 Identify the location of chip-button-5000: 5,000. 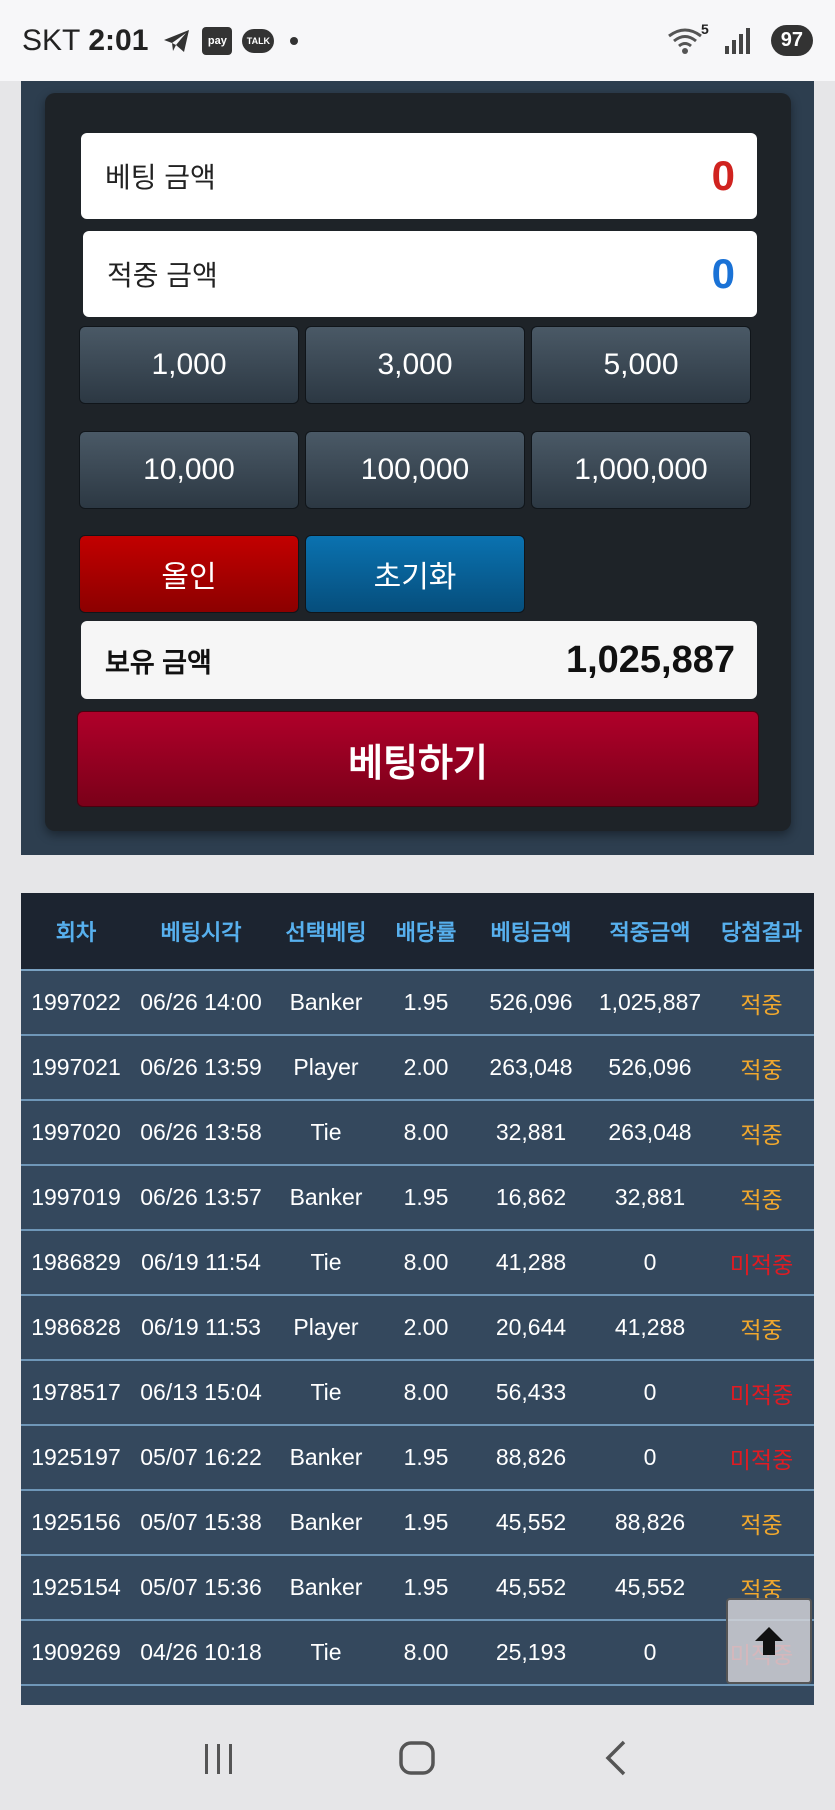
(641, 365).